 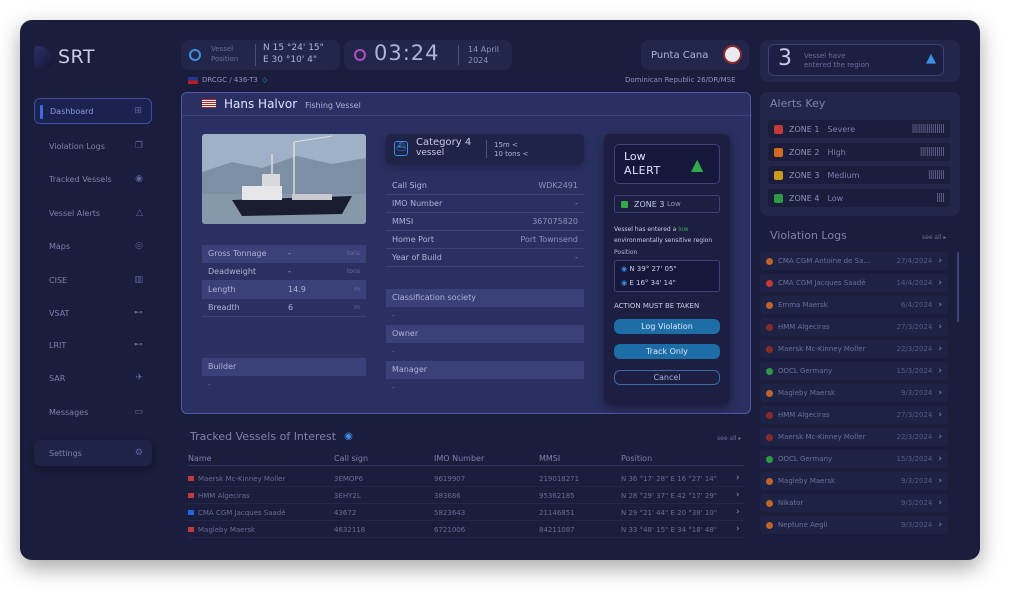 What do you see at coordinates (667, 351) in the screenshot?
I see `track-only-button: Track Only` at bounding box center [667, 351].